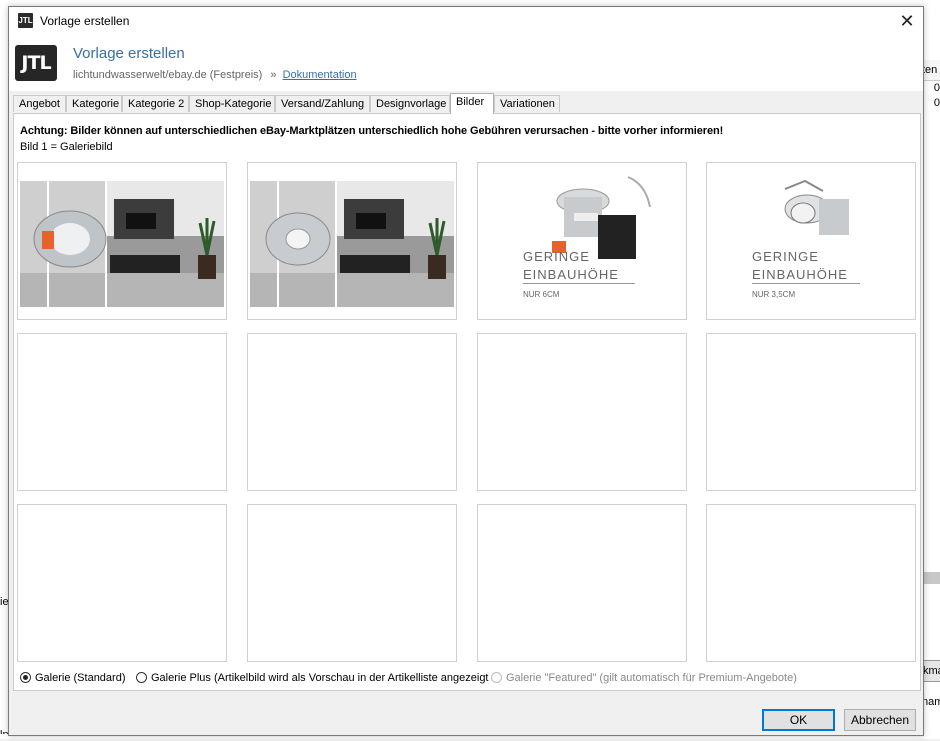 The height and width of the screenshot is (741, 940). What do you see at coordinates (931, 369) in the screenshot?
I see `background-right-strip: ten 0 0 kma nam` at bounding box center [931, 369].